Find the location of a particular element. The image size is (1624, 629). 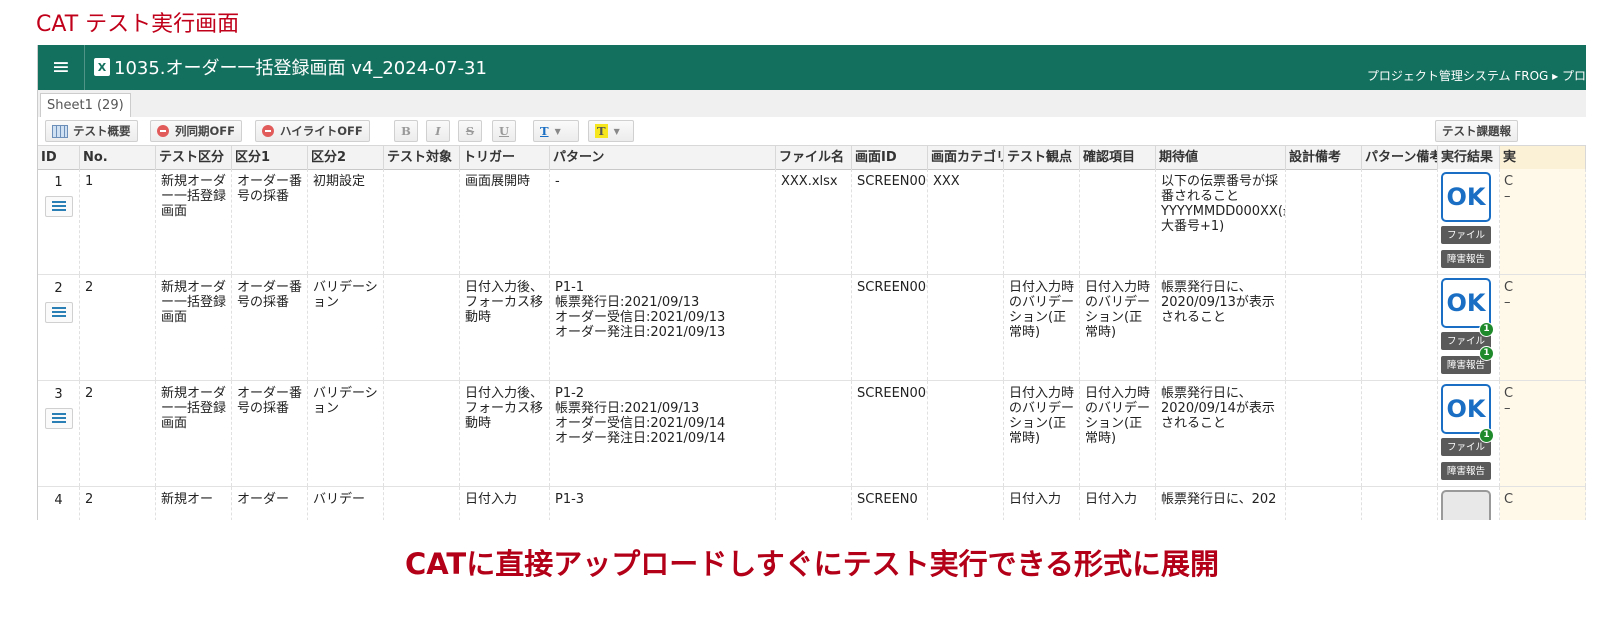

column-header: テスト観点 is located at coordinates (1042, 157).